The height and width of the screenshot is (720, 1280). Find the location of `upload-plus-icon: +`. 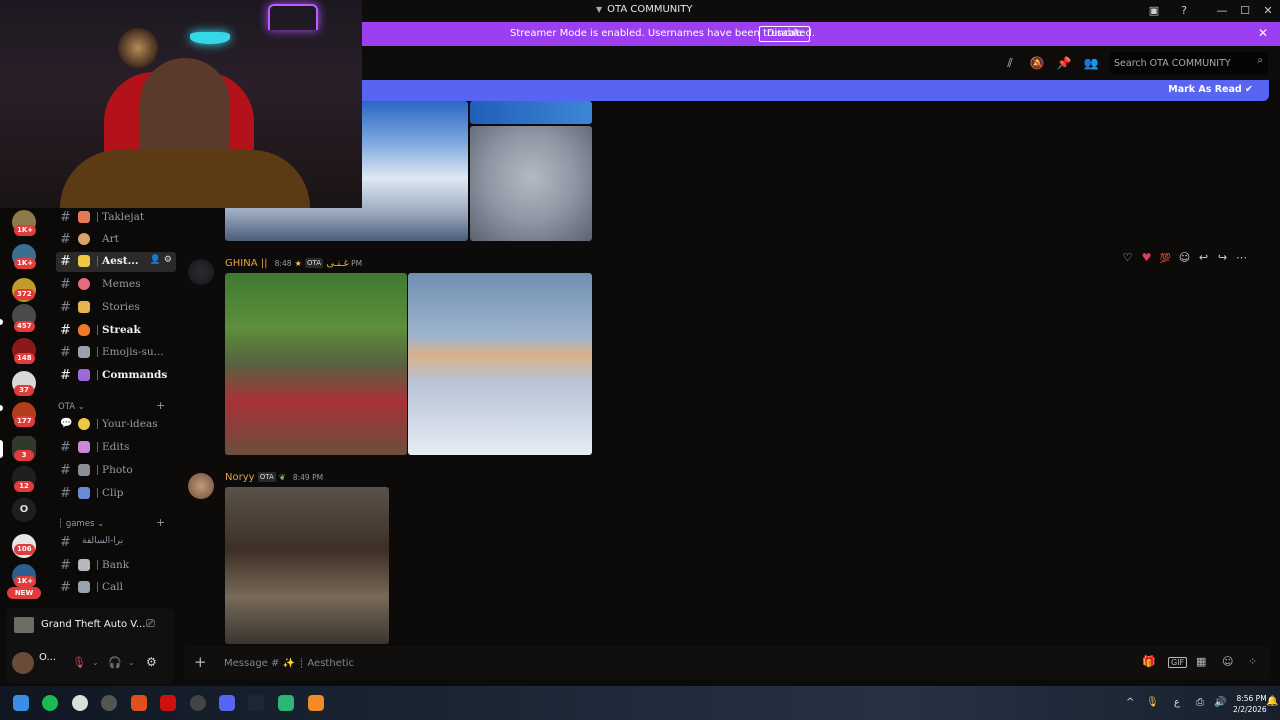

upload-plus-icon: + is located at coordinates (200, 662).